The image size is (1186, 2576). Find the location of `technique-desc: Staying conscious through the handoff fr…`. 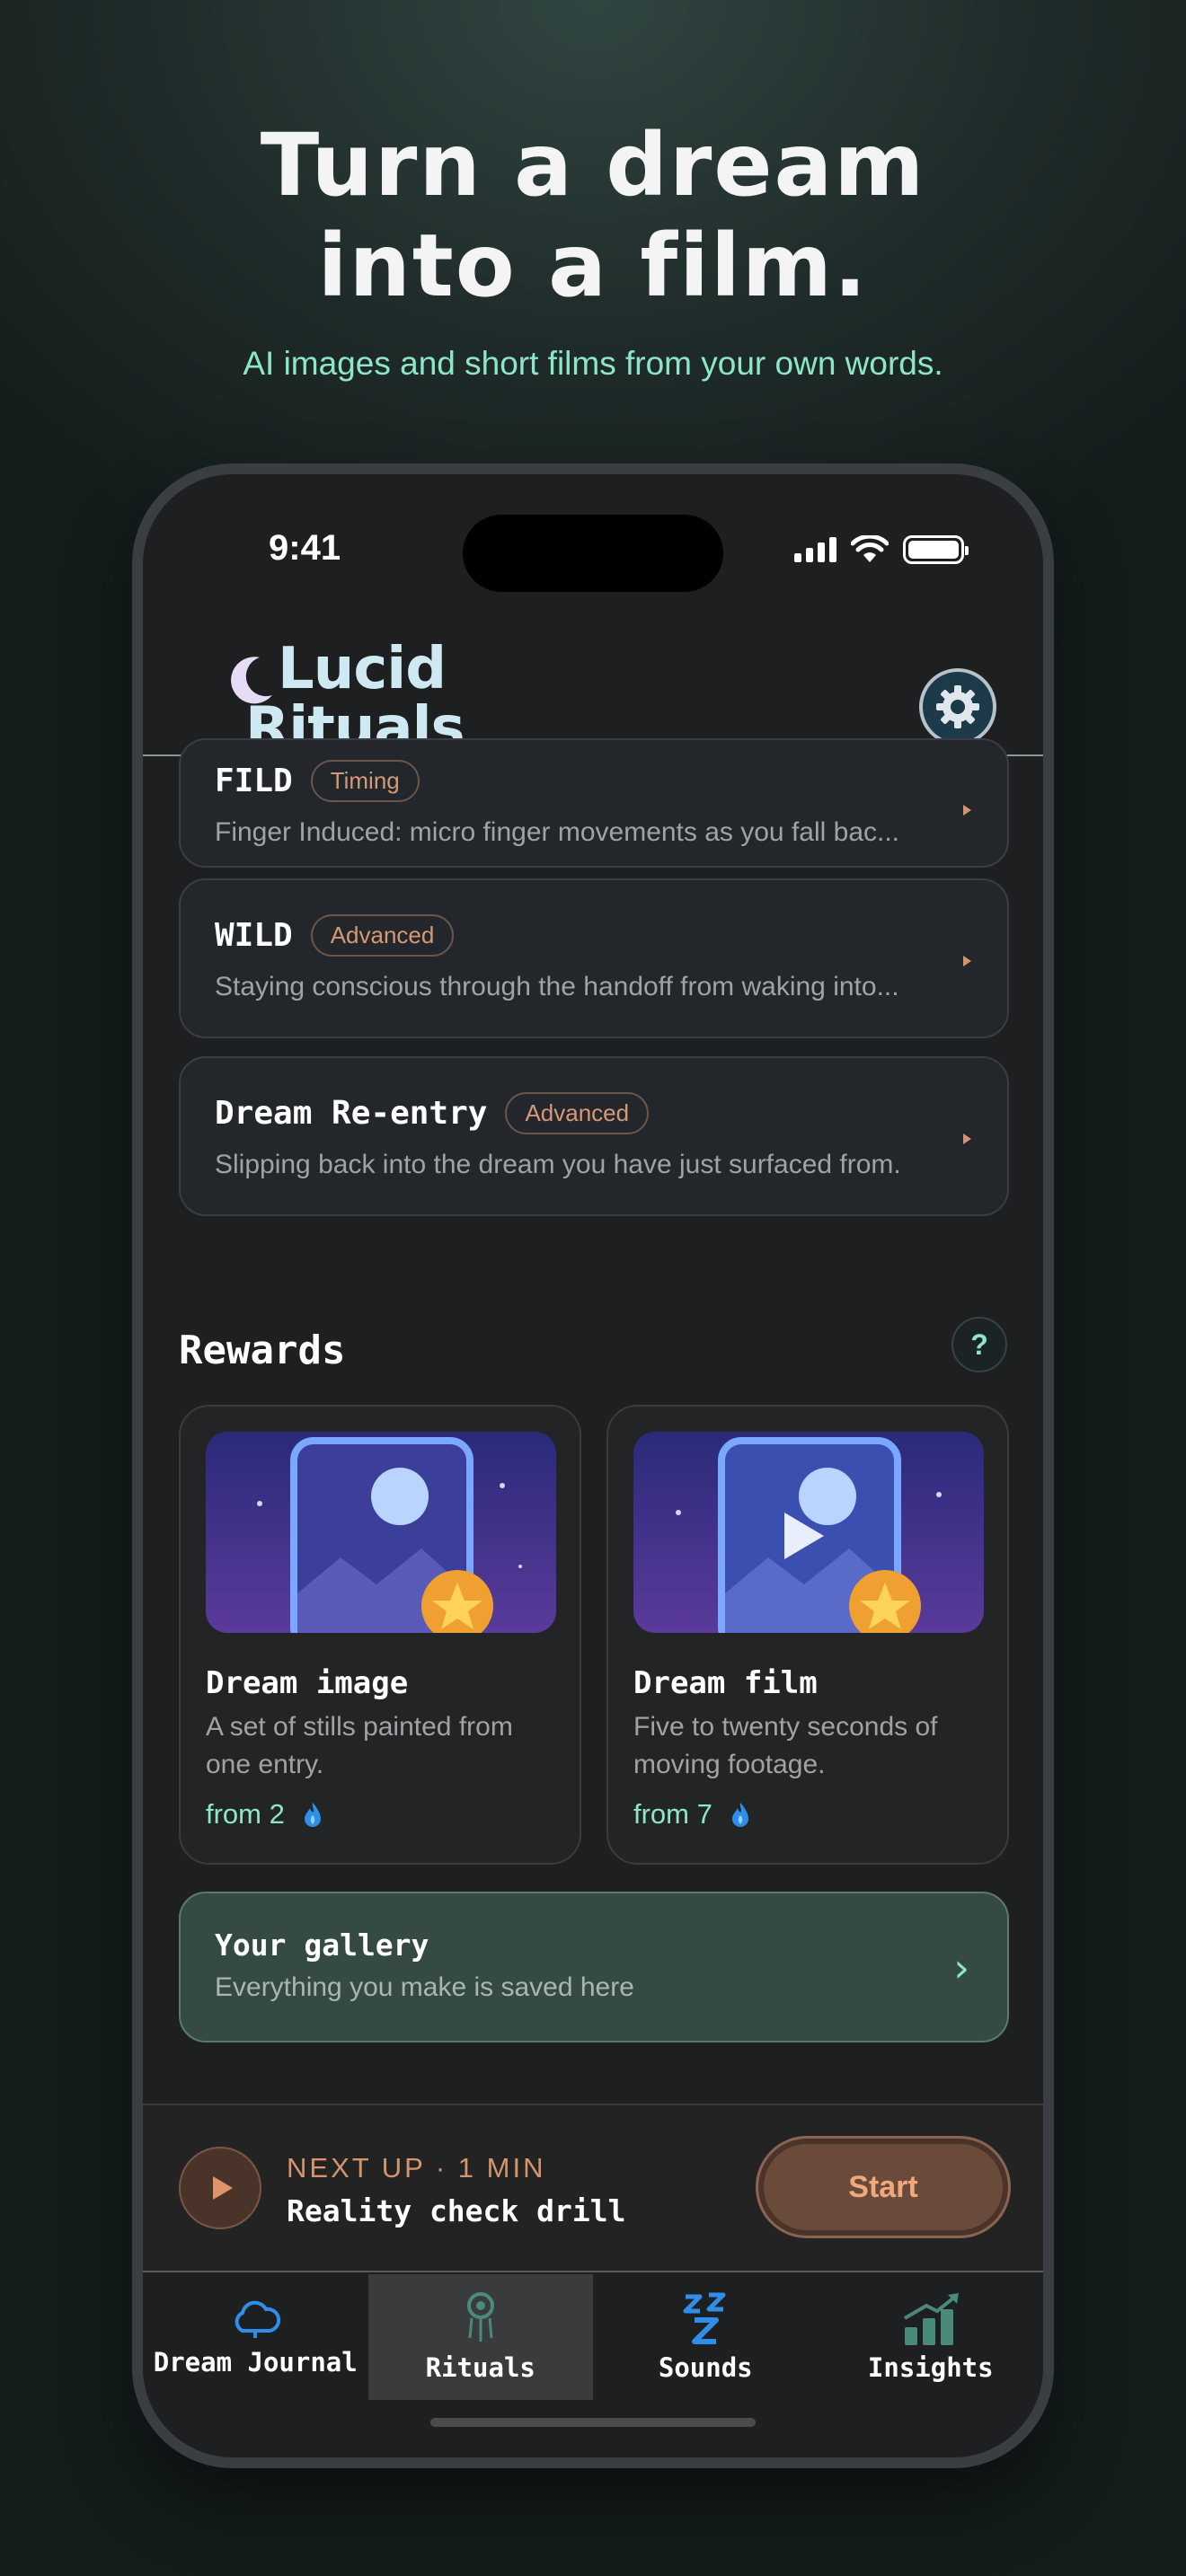

technique-desc: Staying conscious through the handoff fr… is located at coordinates (557, 987).